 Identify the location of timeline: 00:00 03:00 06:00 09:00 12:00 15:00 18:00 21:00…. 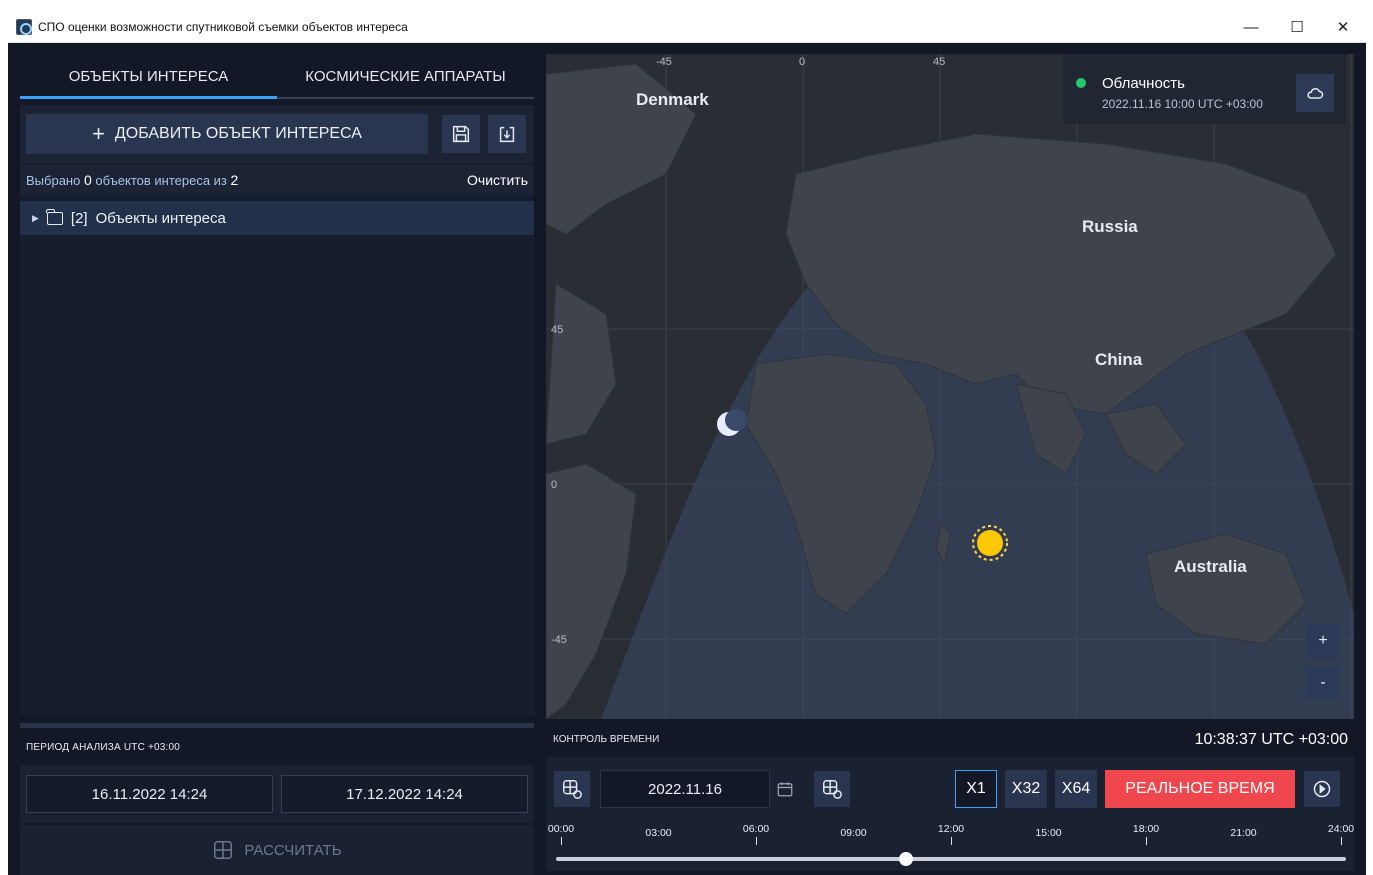
(951, 845).